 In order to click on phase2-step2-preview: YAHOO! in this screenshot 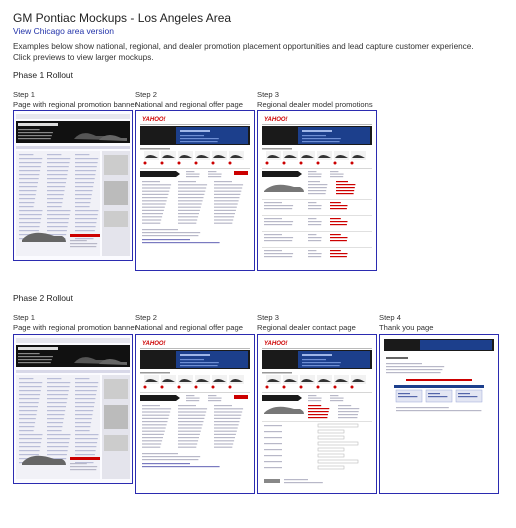, I will do `click(195, 414)`.